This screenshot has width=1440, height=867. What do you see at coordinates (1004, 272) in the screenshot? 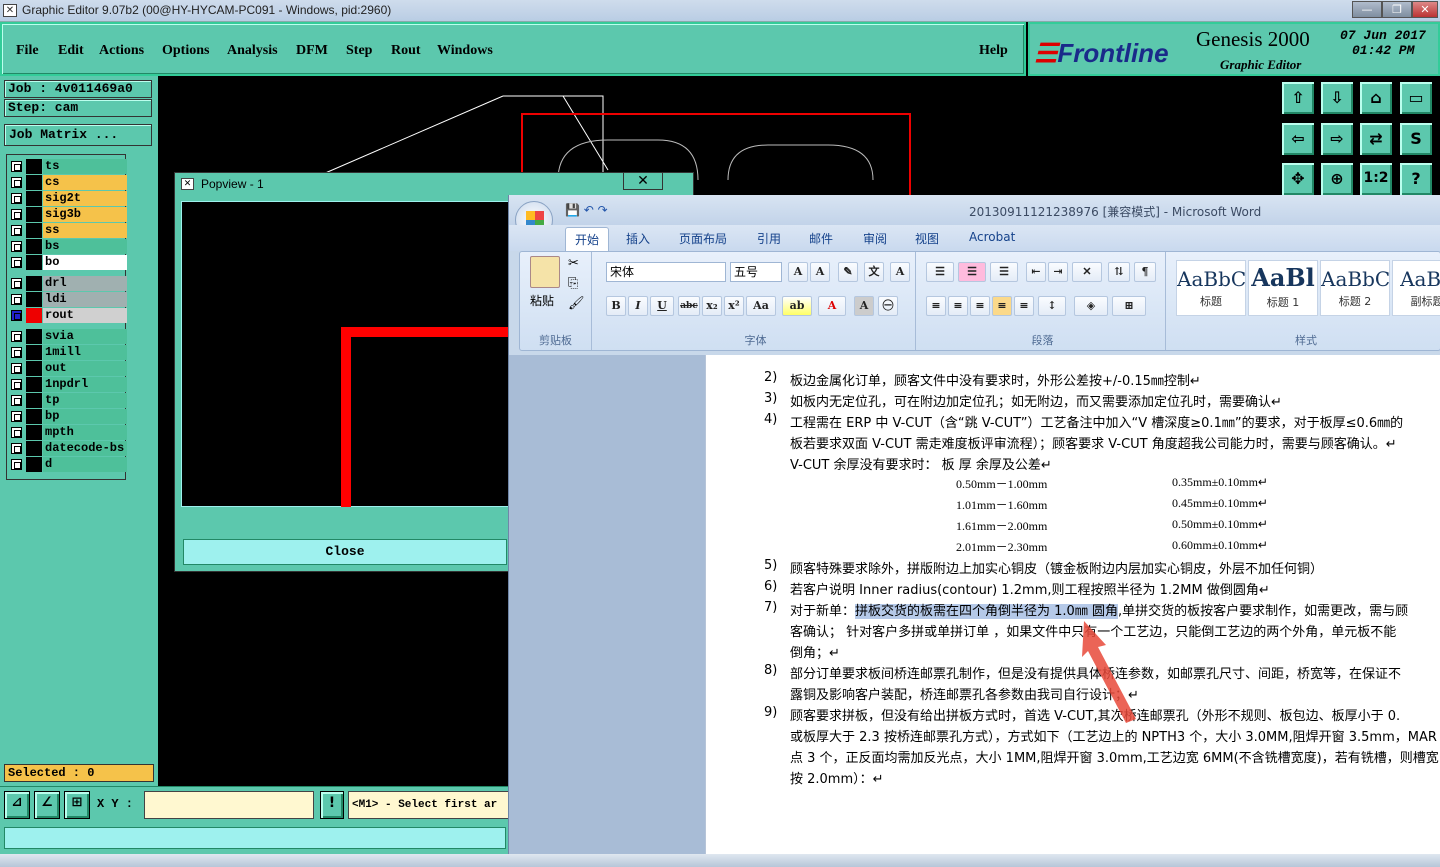
I see `multilevel-list-icon: ☰` at bounding box center [1004, 272].